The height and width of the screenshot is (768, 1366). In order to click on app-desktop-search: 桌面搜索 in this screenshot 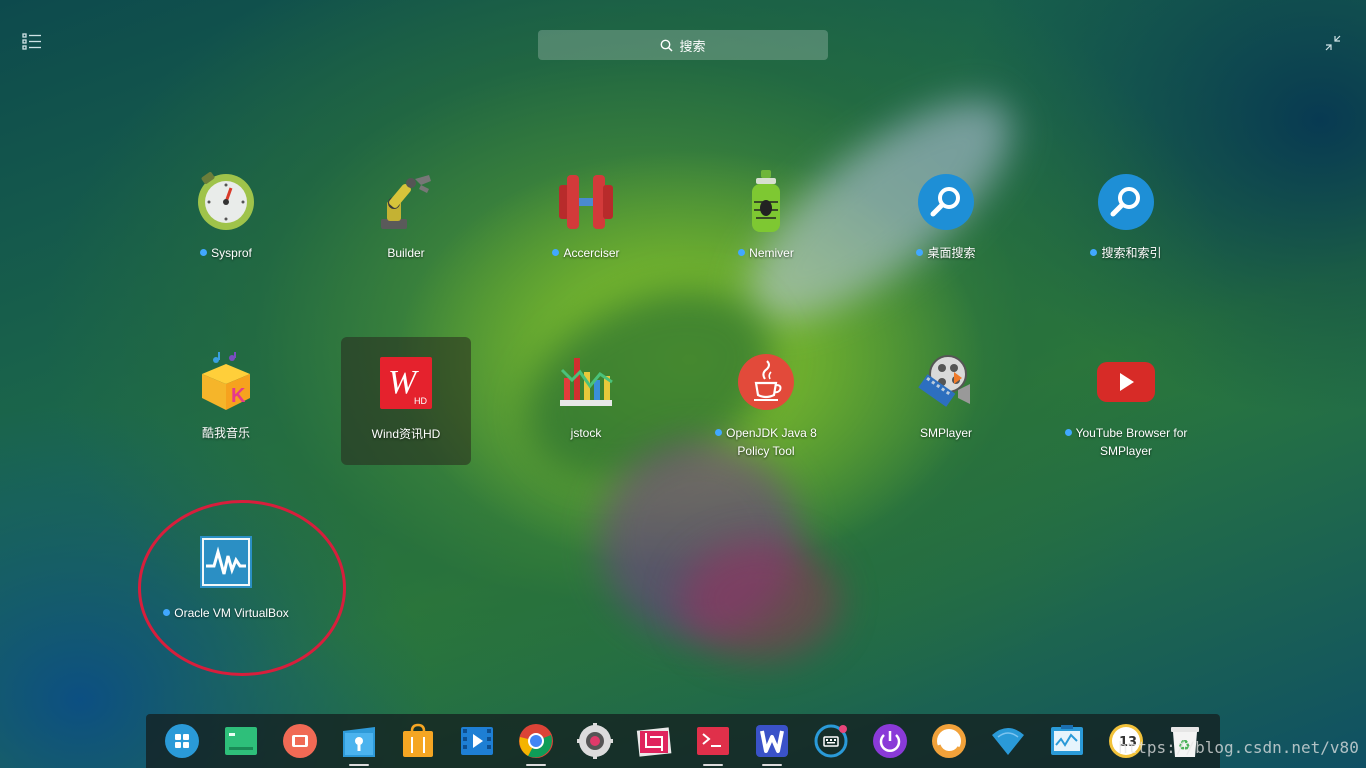, I will do `click(946, 220)`.